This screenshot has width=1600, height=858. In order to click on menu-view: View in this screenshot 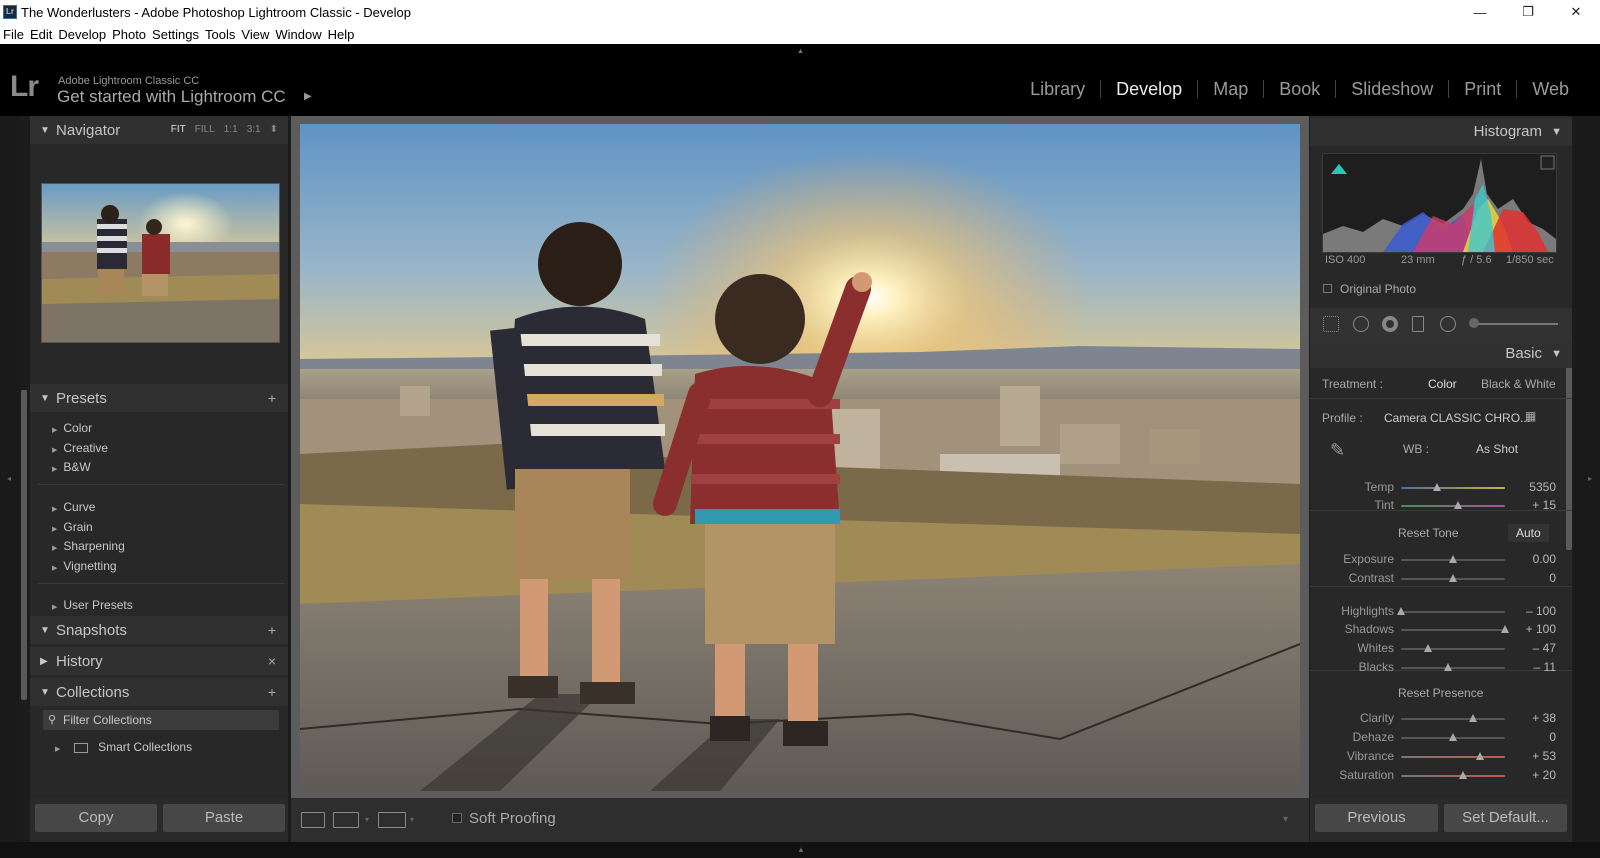, I will do `click(255, 34)`.